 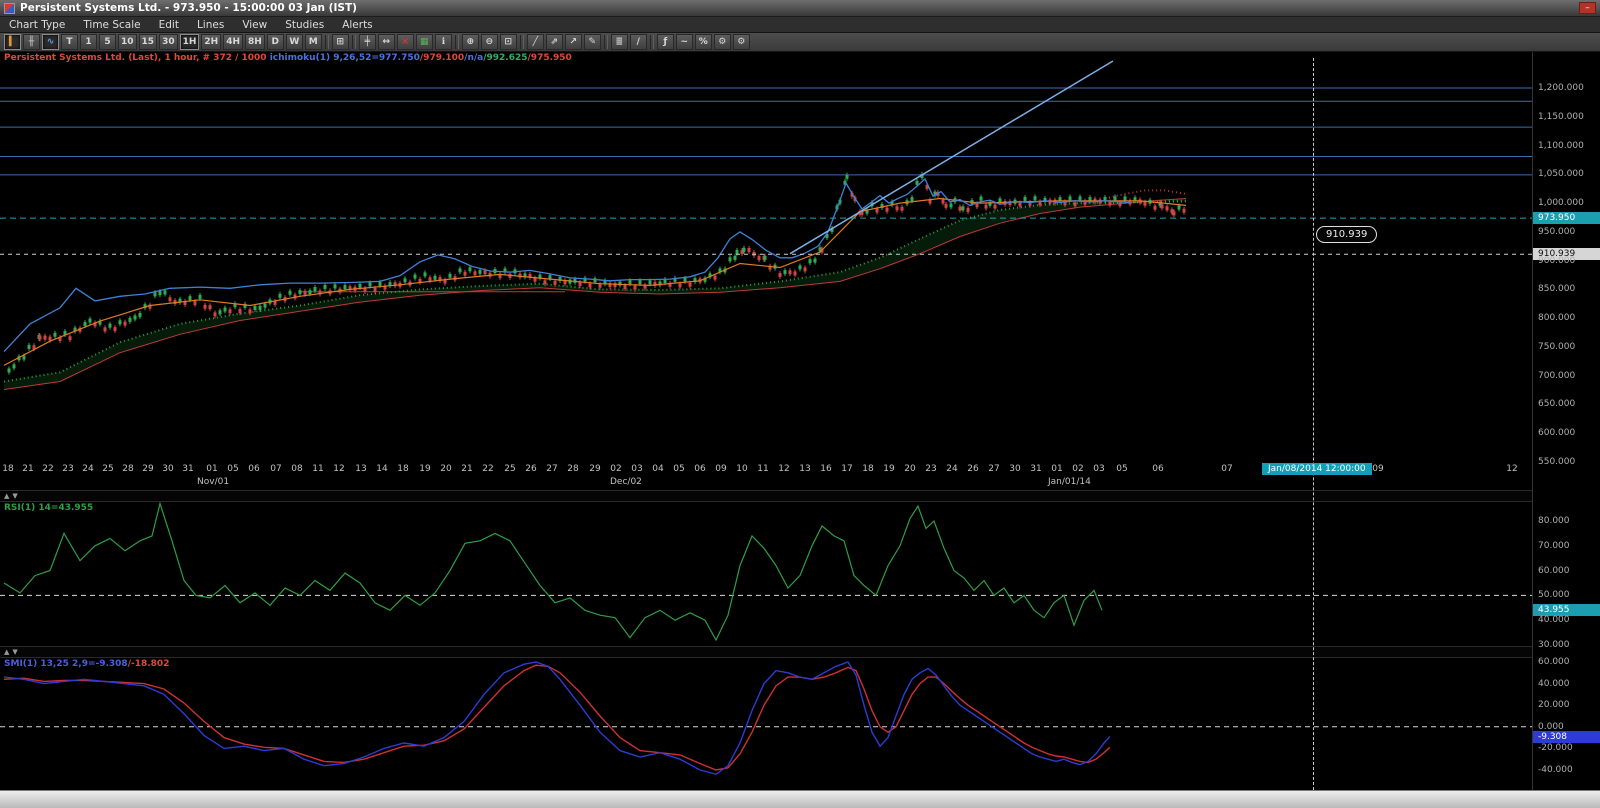 I want to click on axis-tick-label: 850.000, so click(x=1557, y=289).